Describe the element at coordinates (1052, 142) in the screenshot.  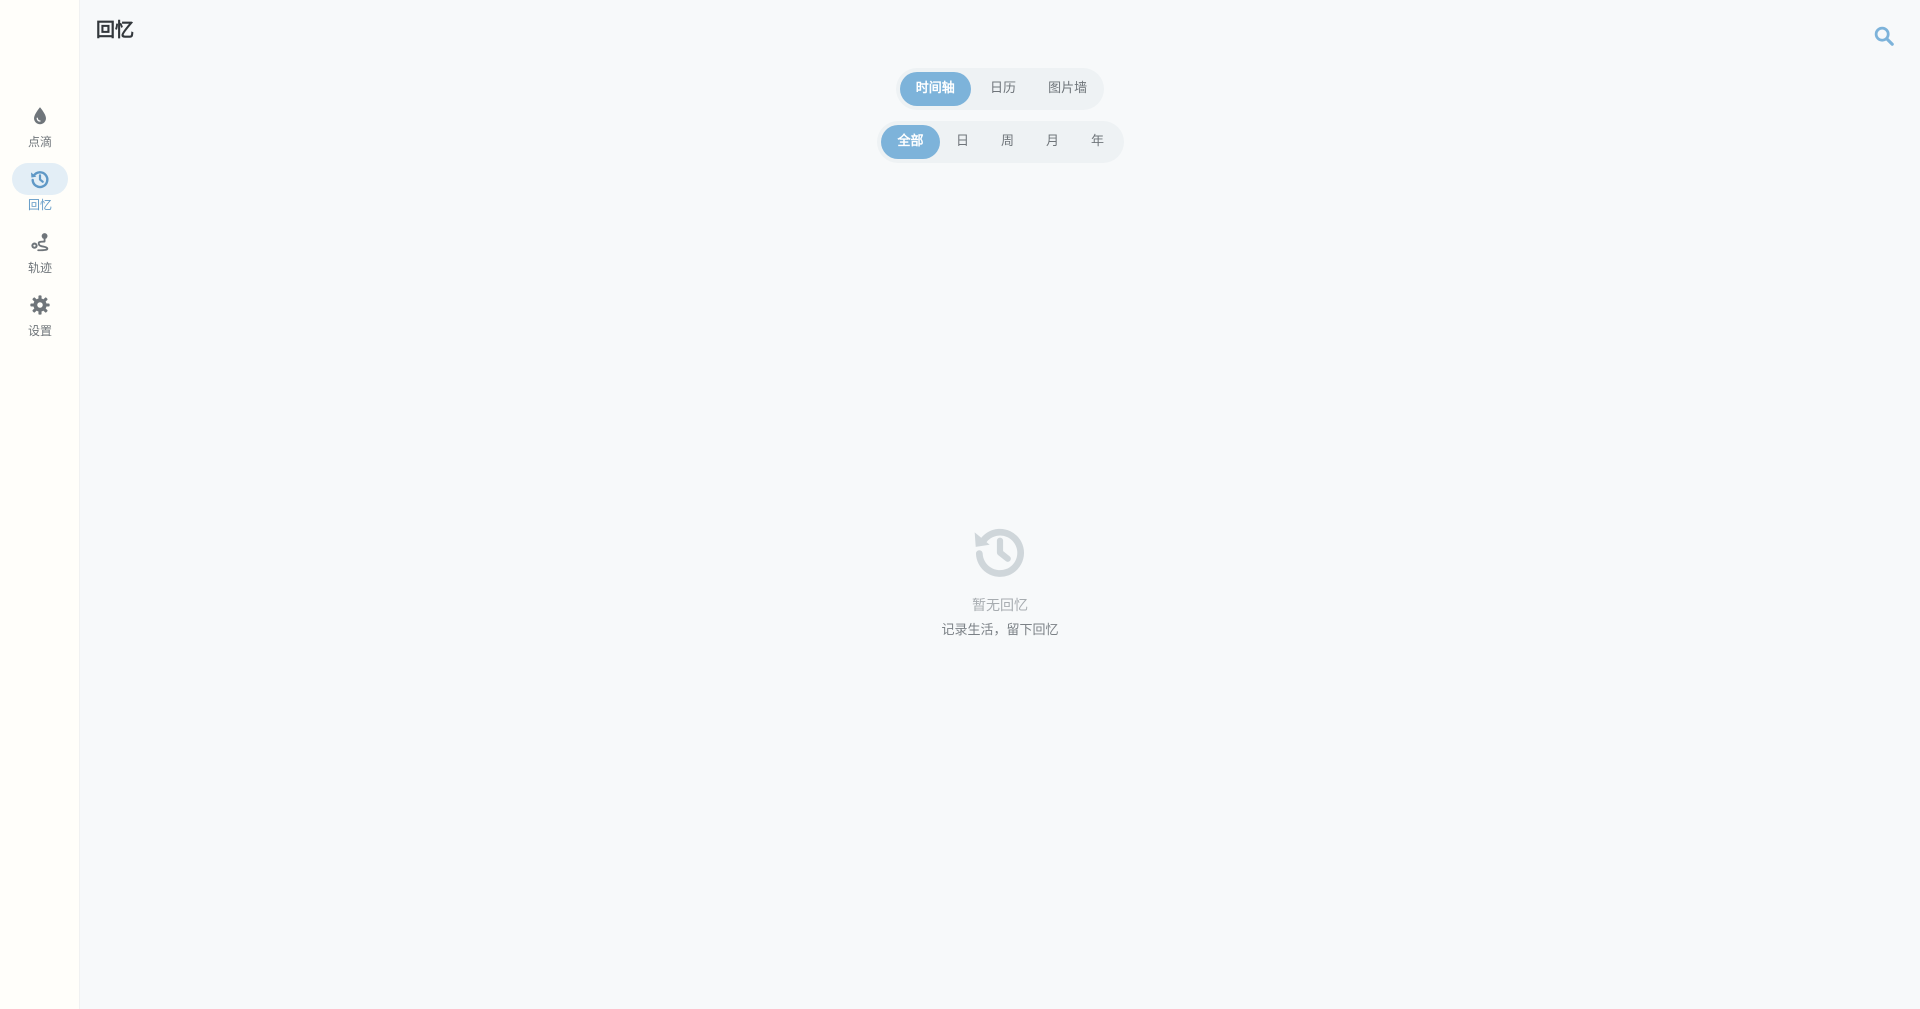
I see `tab-range-month: 月` at that location.